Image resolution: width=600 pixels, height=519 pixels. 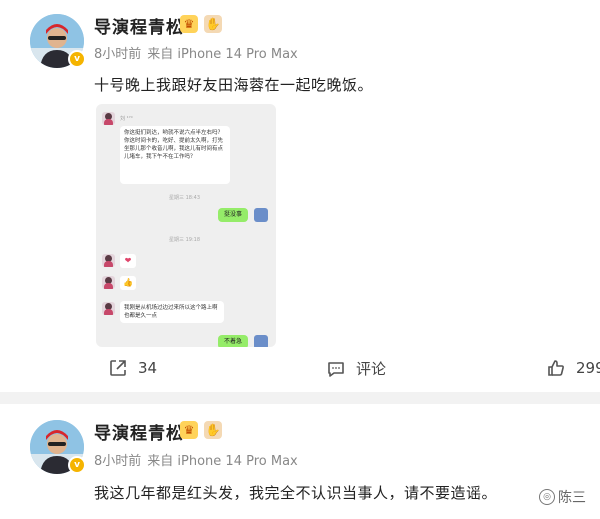 I want to click on share-button: 34, so click(x=132, y=368).